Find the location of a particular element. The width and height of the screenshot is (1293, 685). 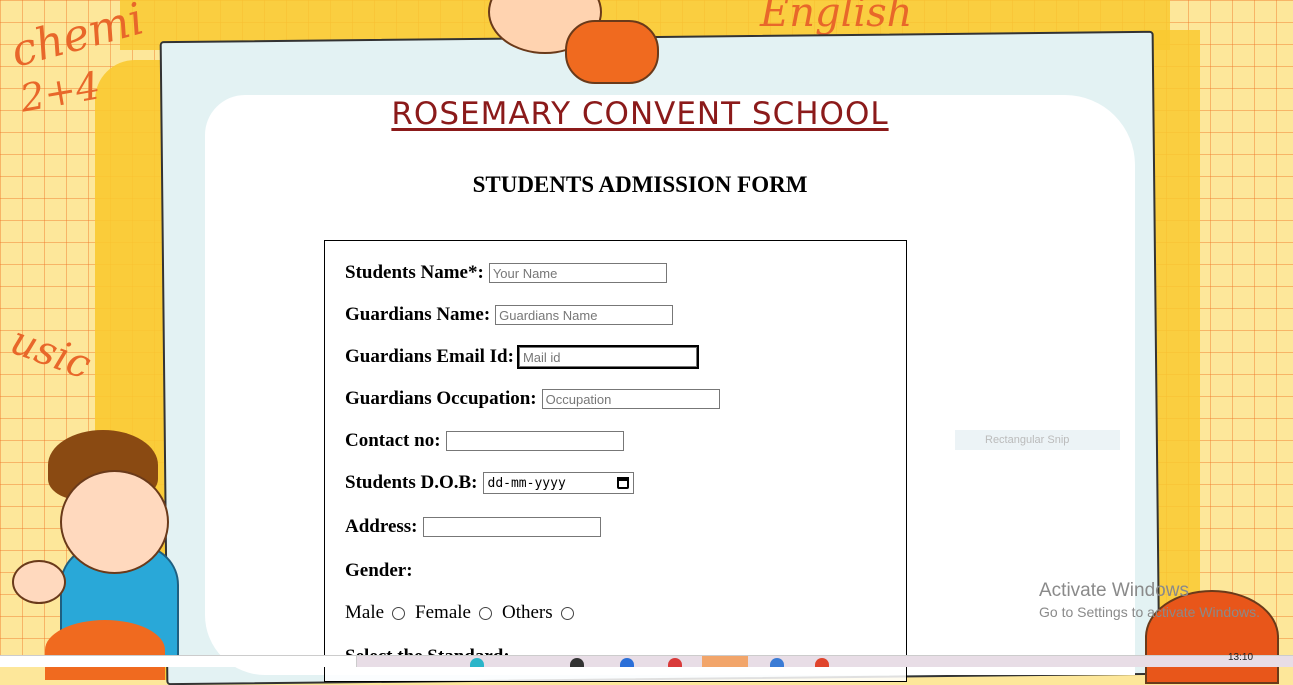

guardian-email-row: Guardians Email Id: is located at coordinates (522, 357).